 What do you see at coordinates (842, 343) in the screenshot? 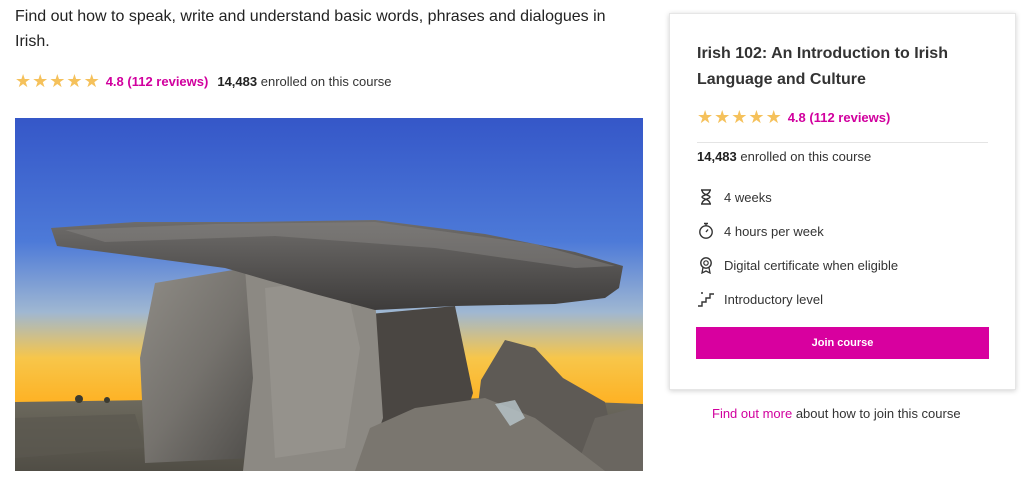
I see `join-course-button: Join course` at bounding box center [842, 343].